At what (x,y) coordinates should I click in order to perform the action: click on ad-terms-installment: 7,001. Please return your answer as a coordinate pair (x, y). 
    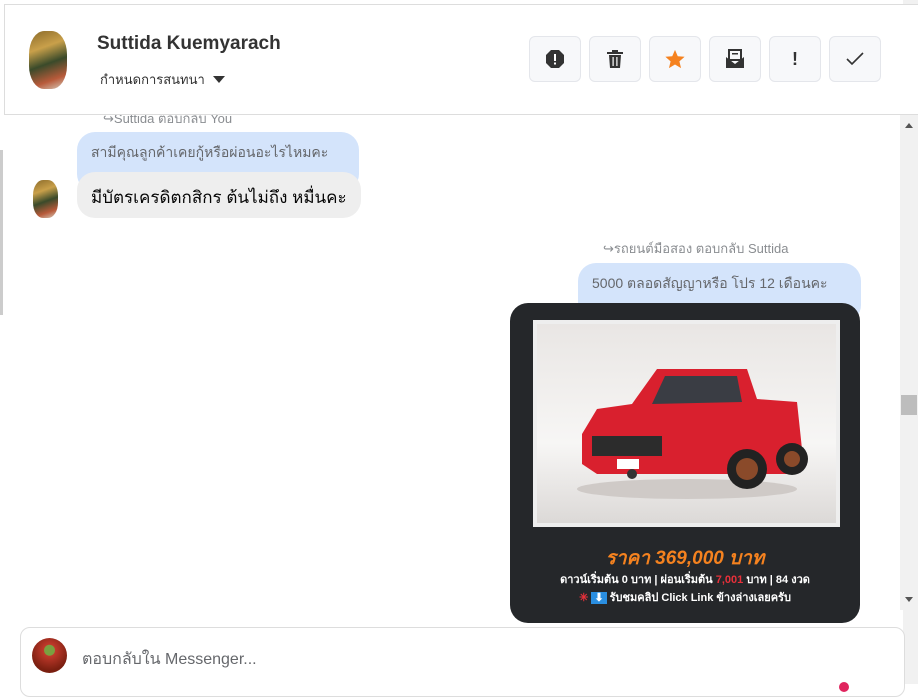
    Looking at the image, I should click on (729, 580).